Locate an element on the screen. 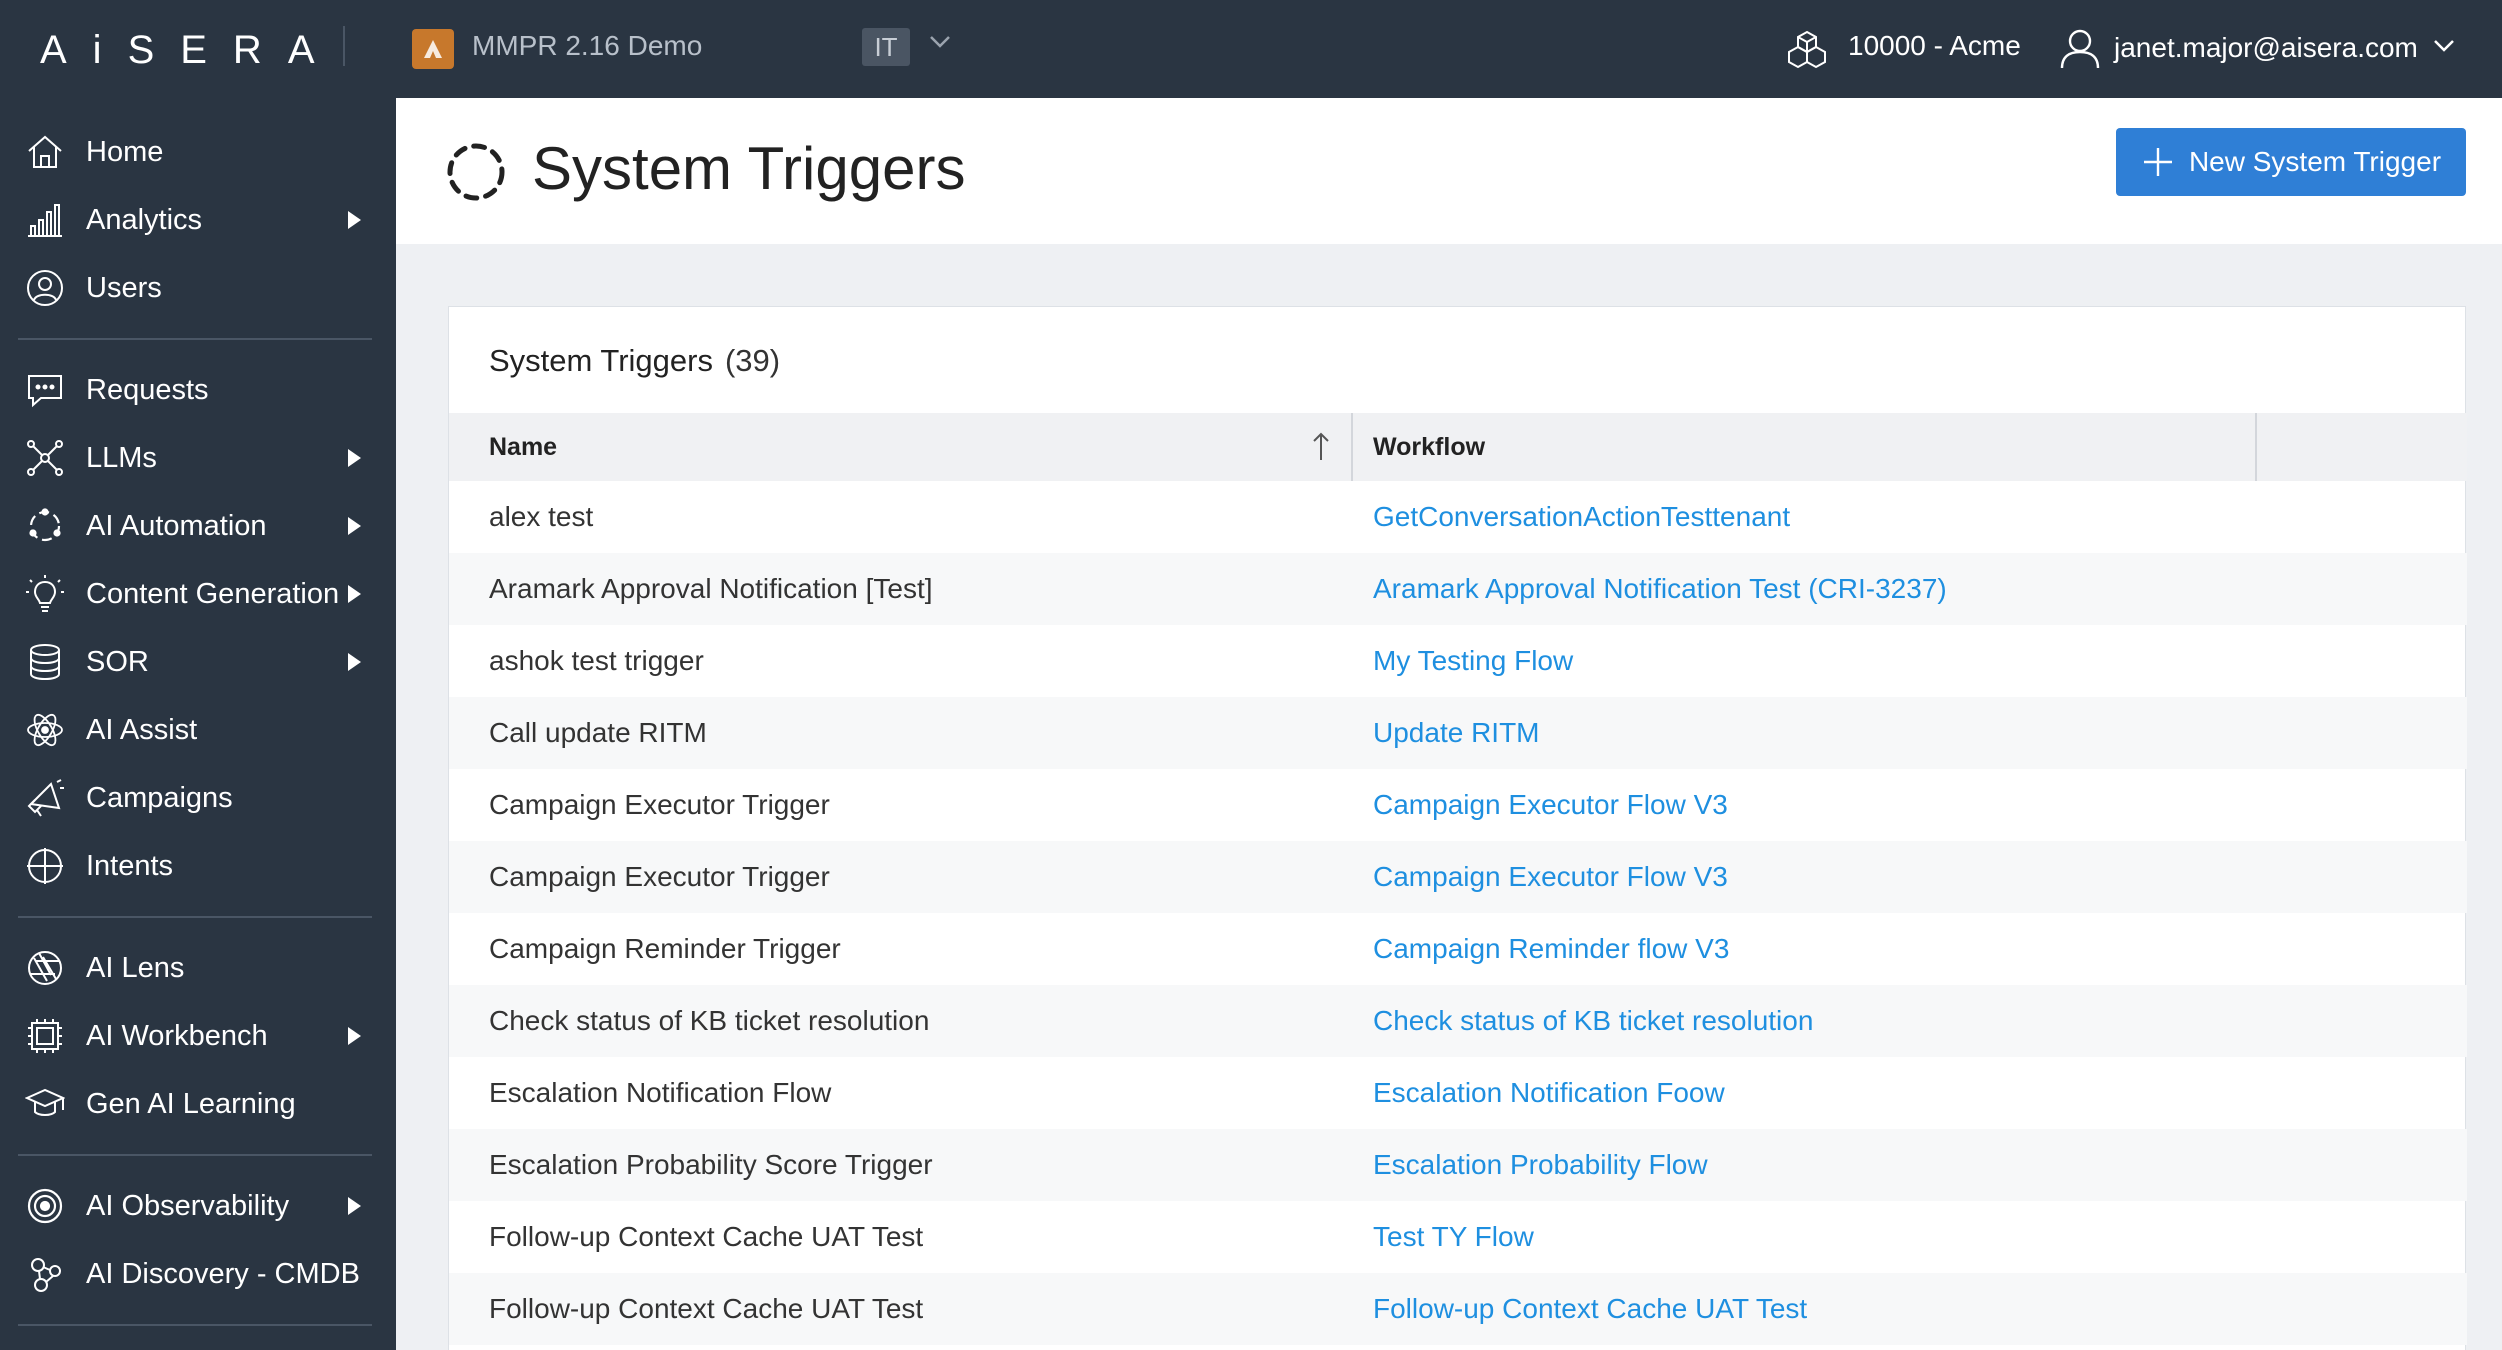 The image size is (2502, 1350). sidebar-item-ai-observability: AI Observability is located at coordinates (198, 1206).